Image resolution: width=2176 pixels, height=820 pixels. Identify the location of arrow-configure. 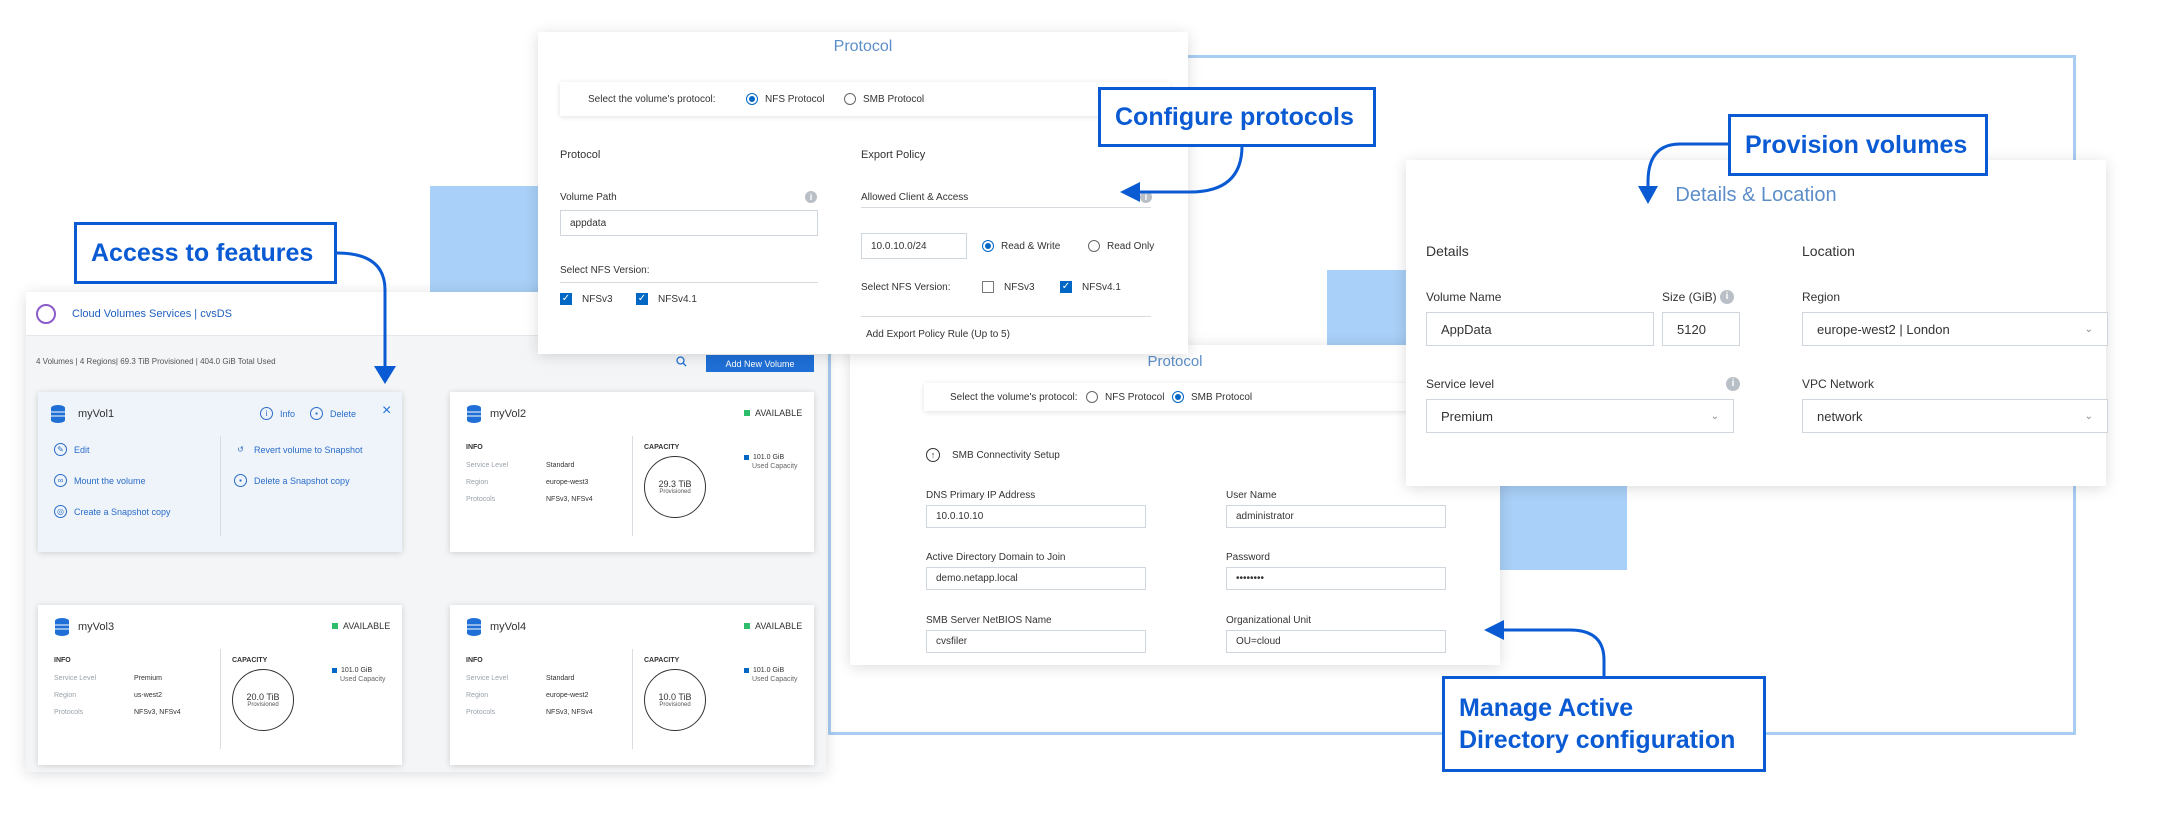
(1190, 169).